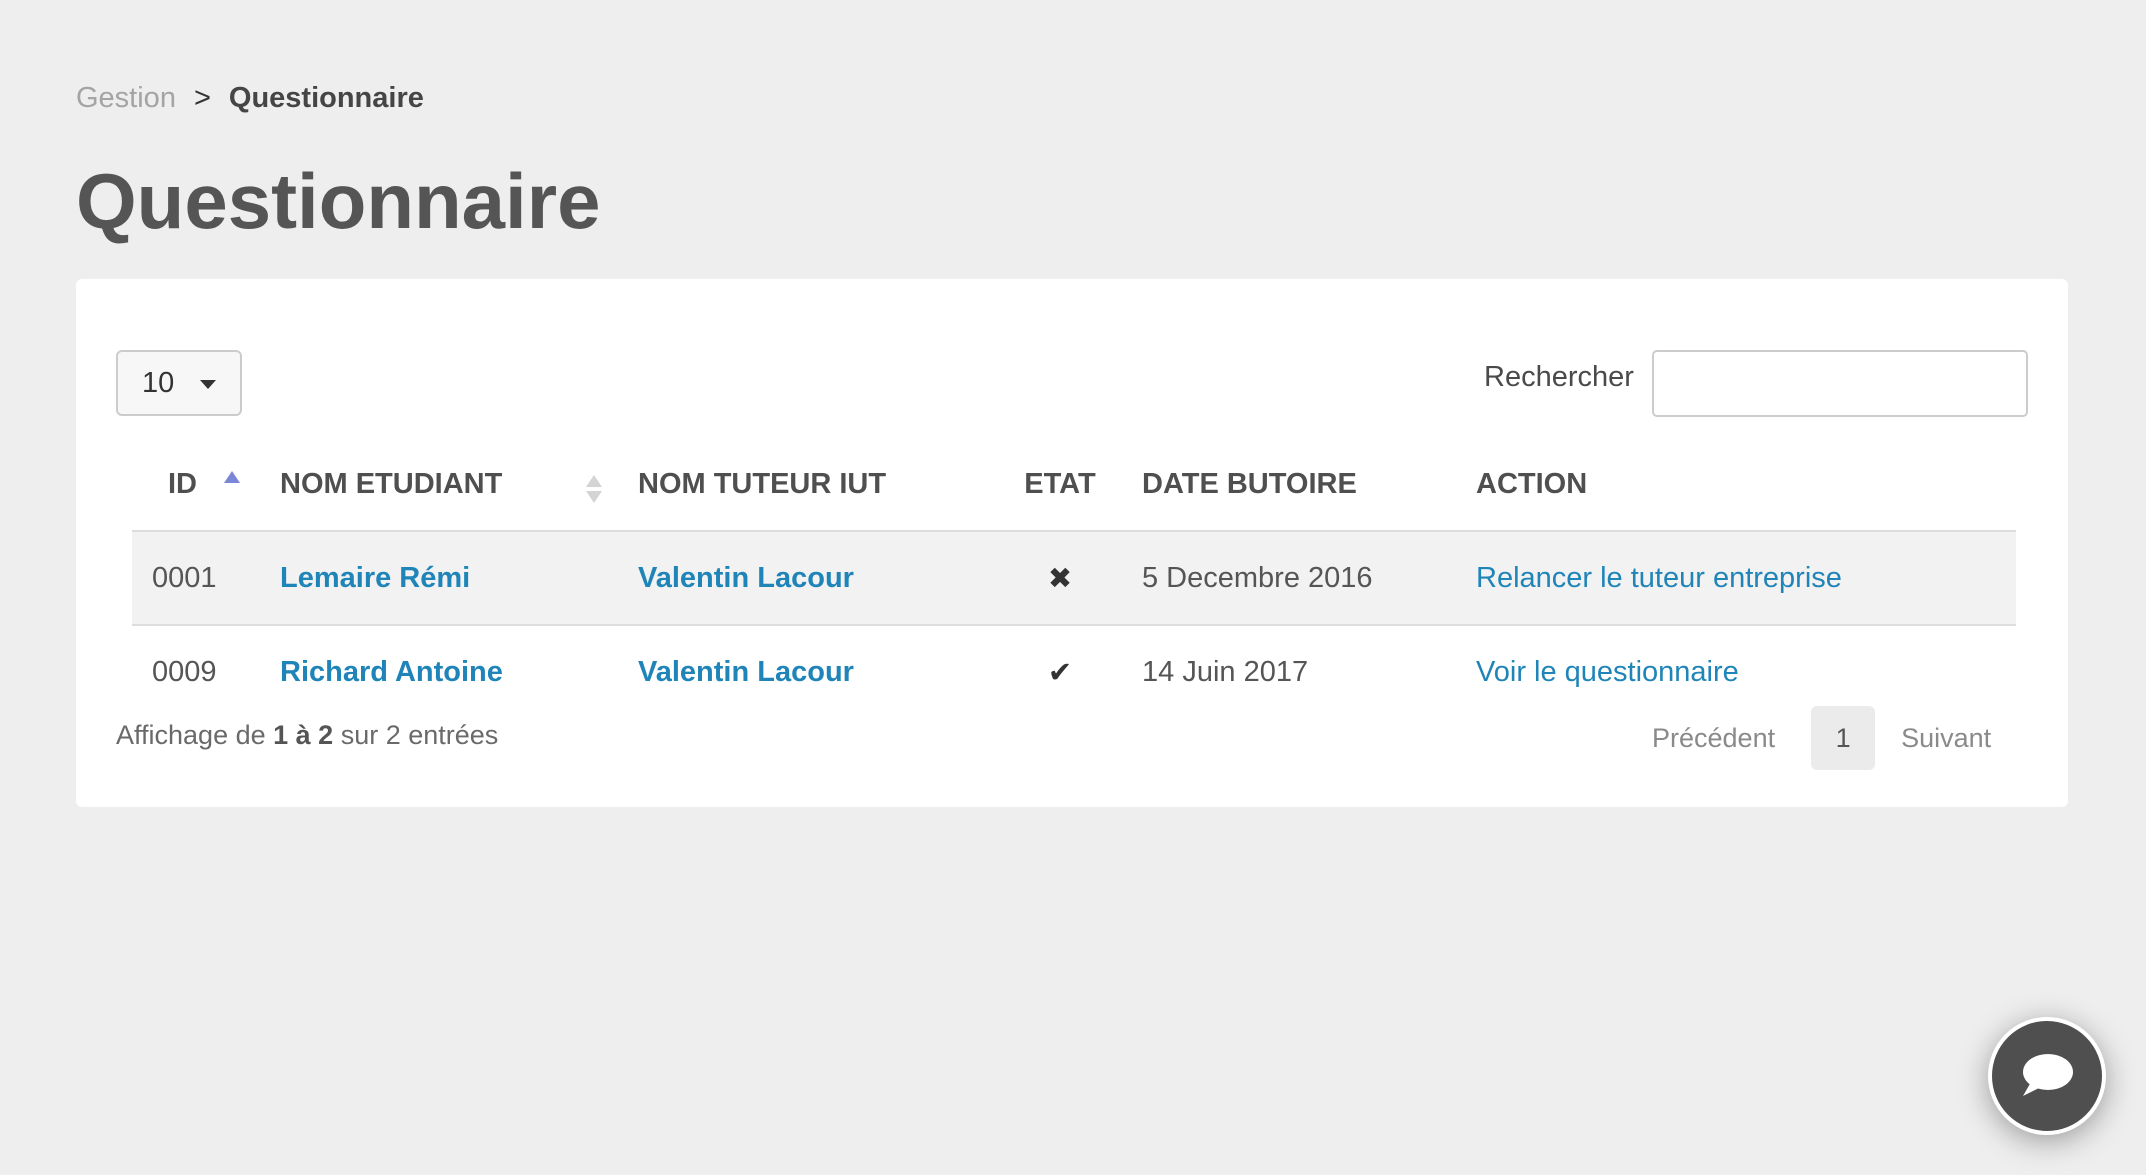 Image resolution: width=2146 pixels, height=1175 pixels. What do you see at coordinates (1659, 578) in the screenshot?
I see `action-link-relancer: Relancer le tuteur entreprise` at bounding box center [1659, 578].